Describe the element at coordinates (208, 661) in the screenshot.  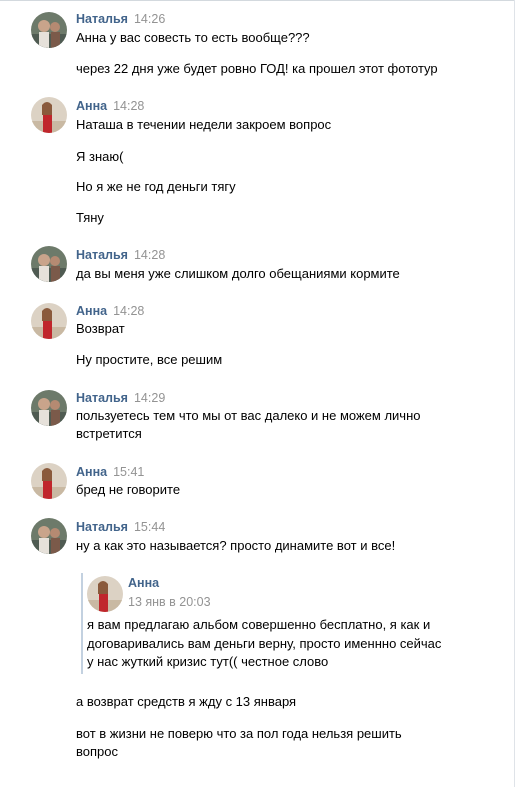
I see `forwarded-text: у нас жуткий кризис тут(( честное слово` at that location.